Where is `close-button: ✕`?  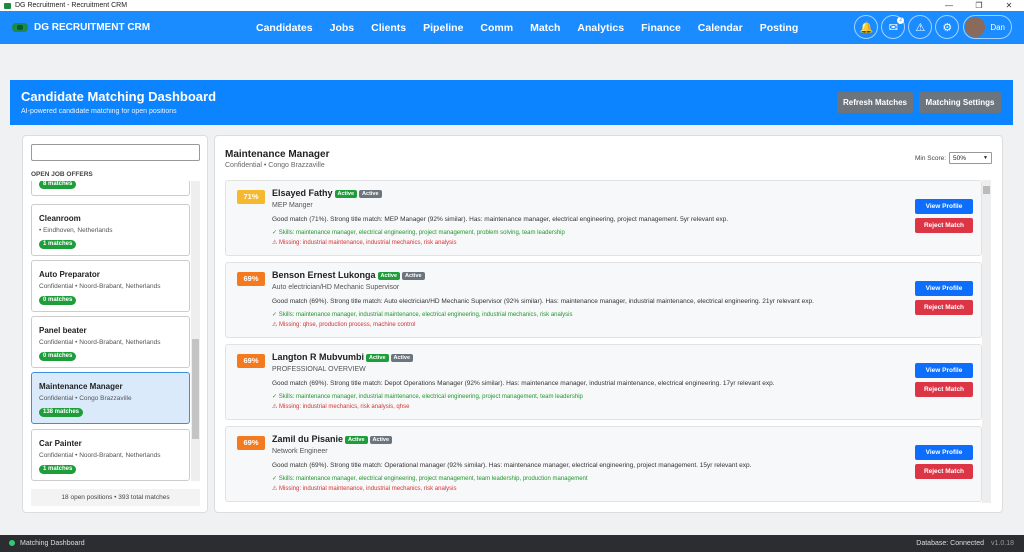 close-button: ✕ is located at coordinates (1009, 5).